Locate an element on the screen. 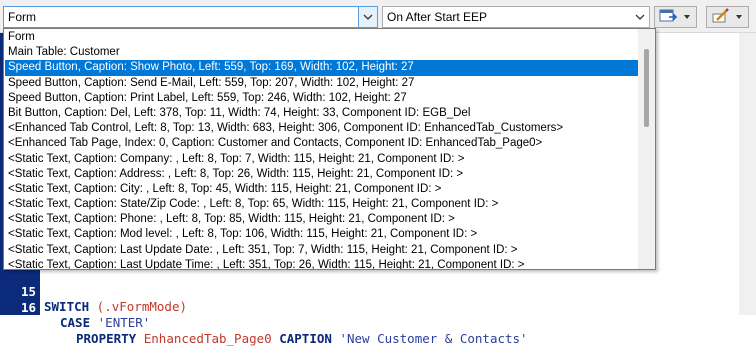 This screenshot has width=756, height=361. line-number: 17 is located at coordinates (28, 323).